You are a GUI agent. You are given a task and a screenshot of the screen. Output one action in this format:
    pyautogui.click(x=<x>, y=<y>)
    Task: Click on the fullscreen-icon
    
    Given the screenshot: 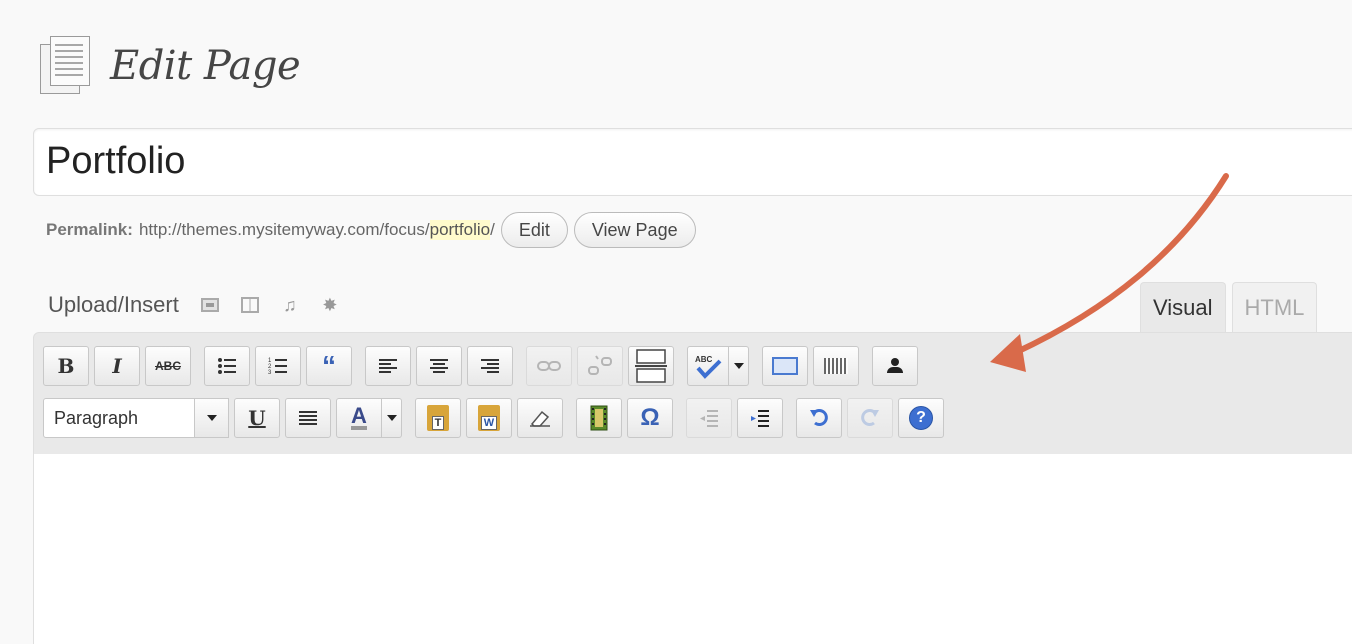 What is the action you would take?
    pyautogui.click(x=785, y=366)
    